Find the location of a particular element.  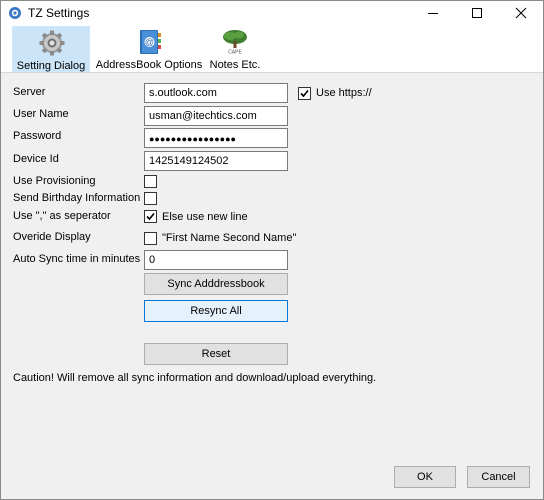

separator-checkbox is located at coordinates (150, 216).